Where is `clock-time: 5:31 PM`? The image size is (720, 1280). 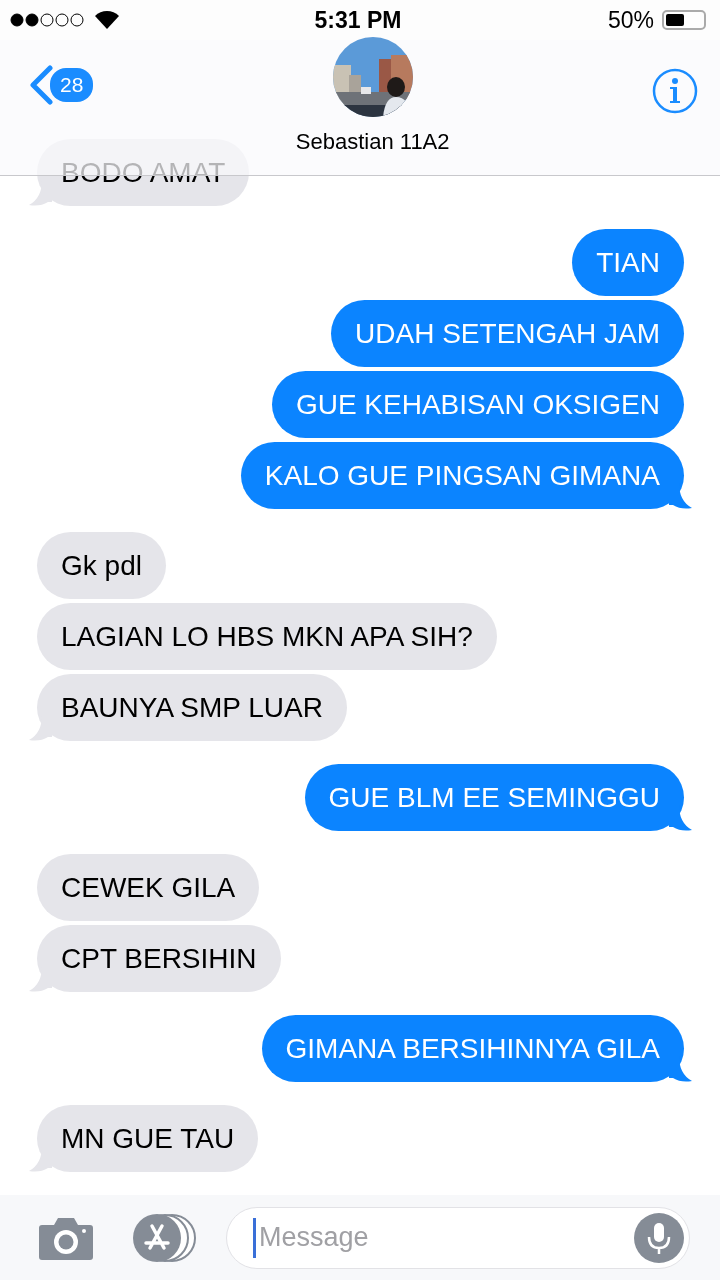
clock-time: 5:31 PM is located at coordinates (358, 20).